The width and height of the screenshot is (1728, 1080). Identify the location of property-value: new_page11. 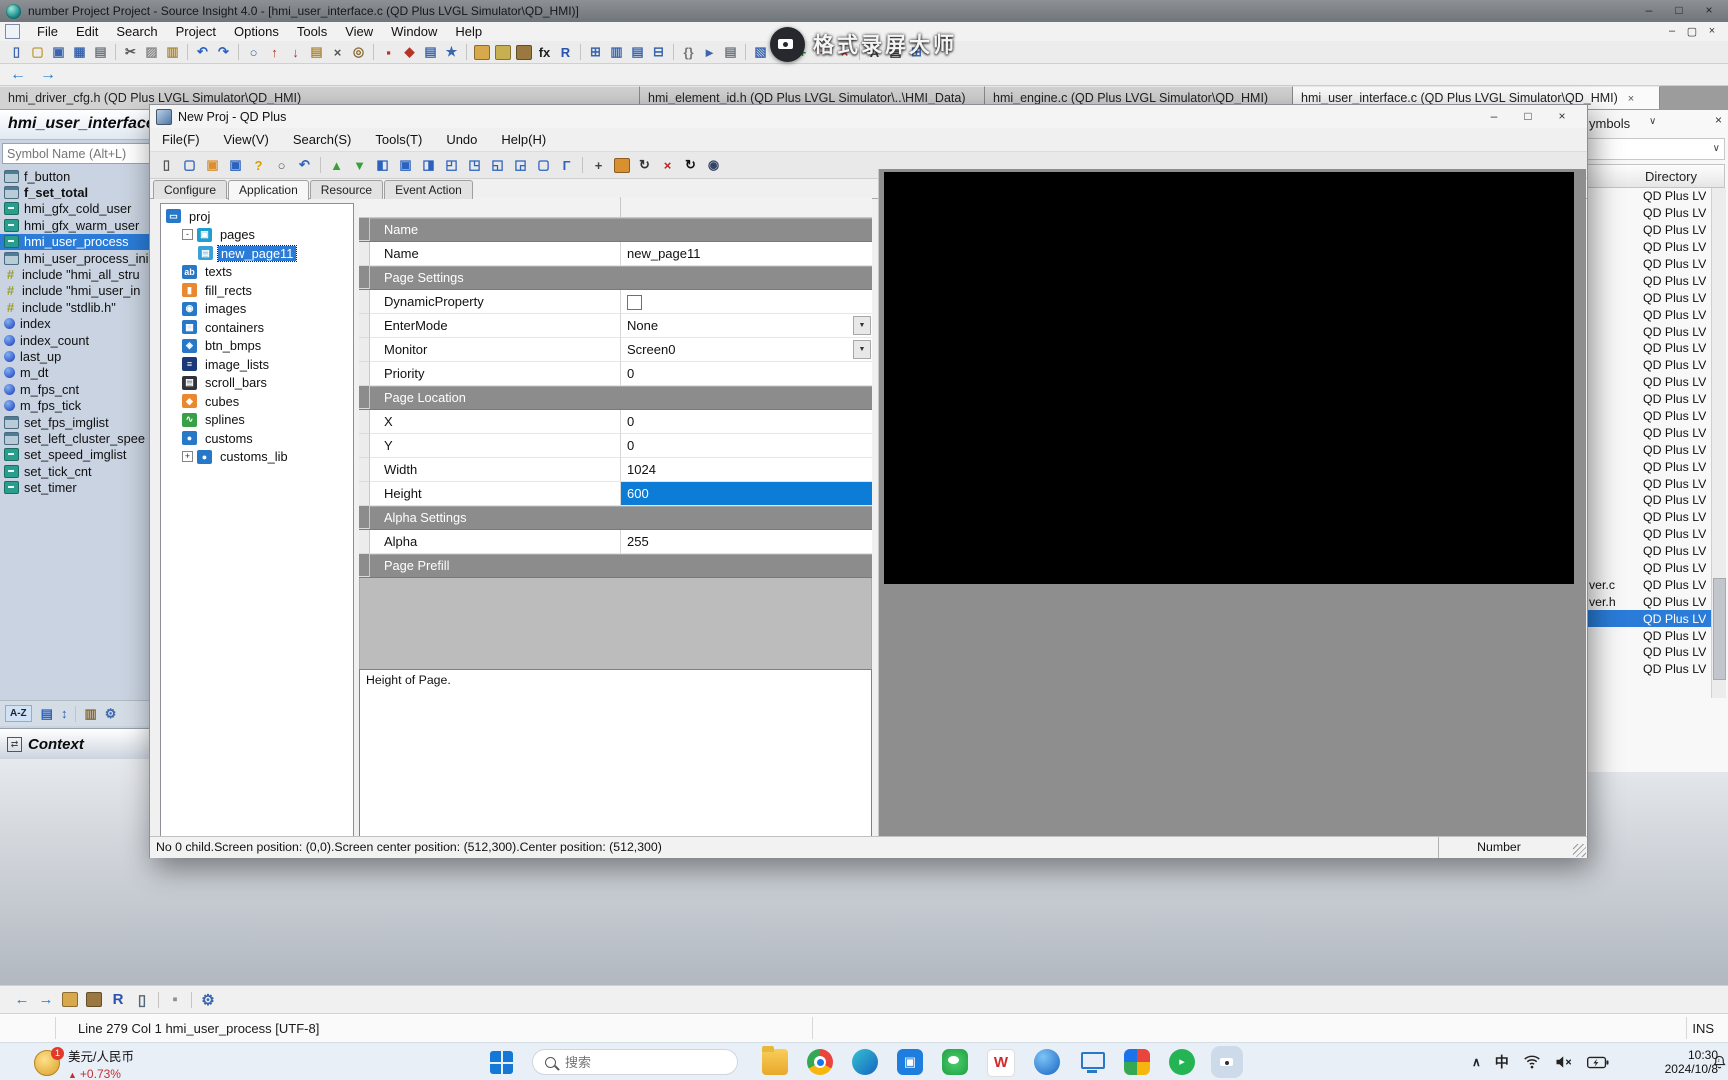
(746, 254).